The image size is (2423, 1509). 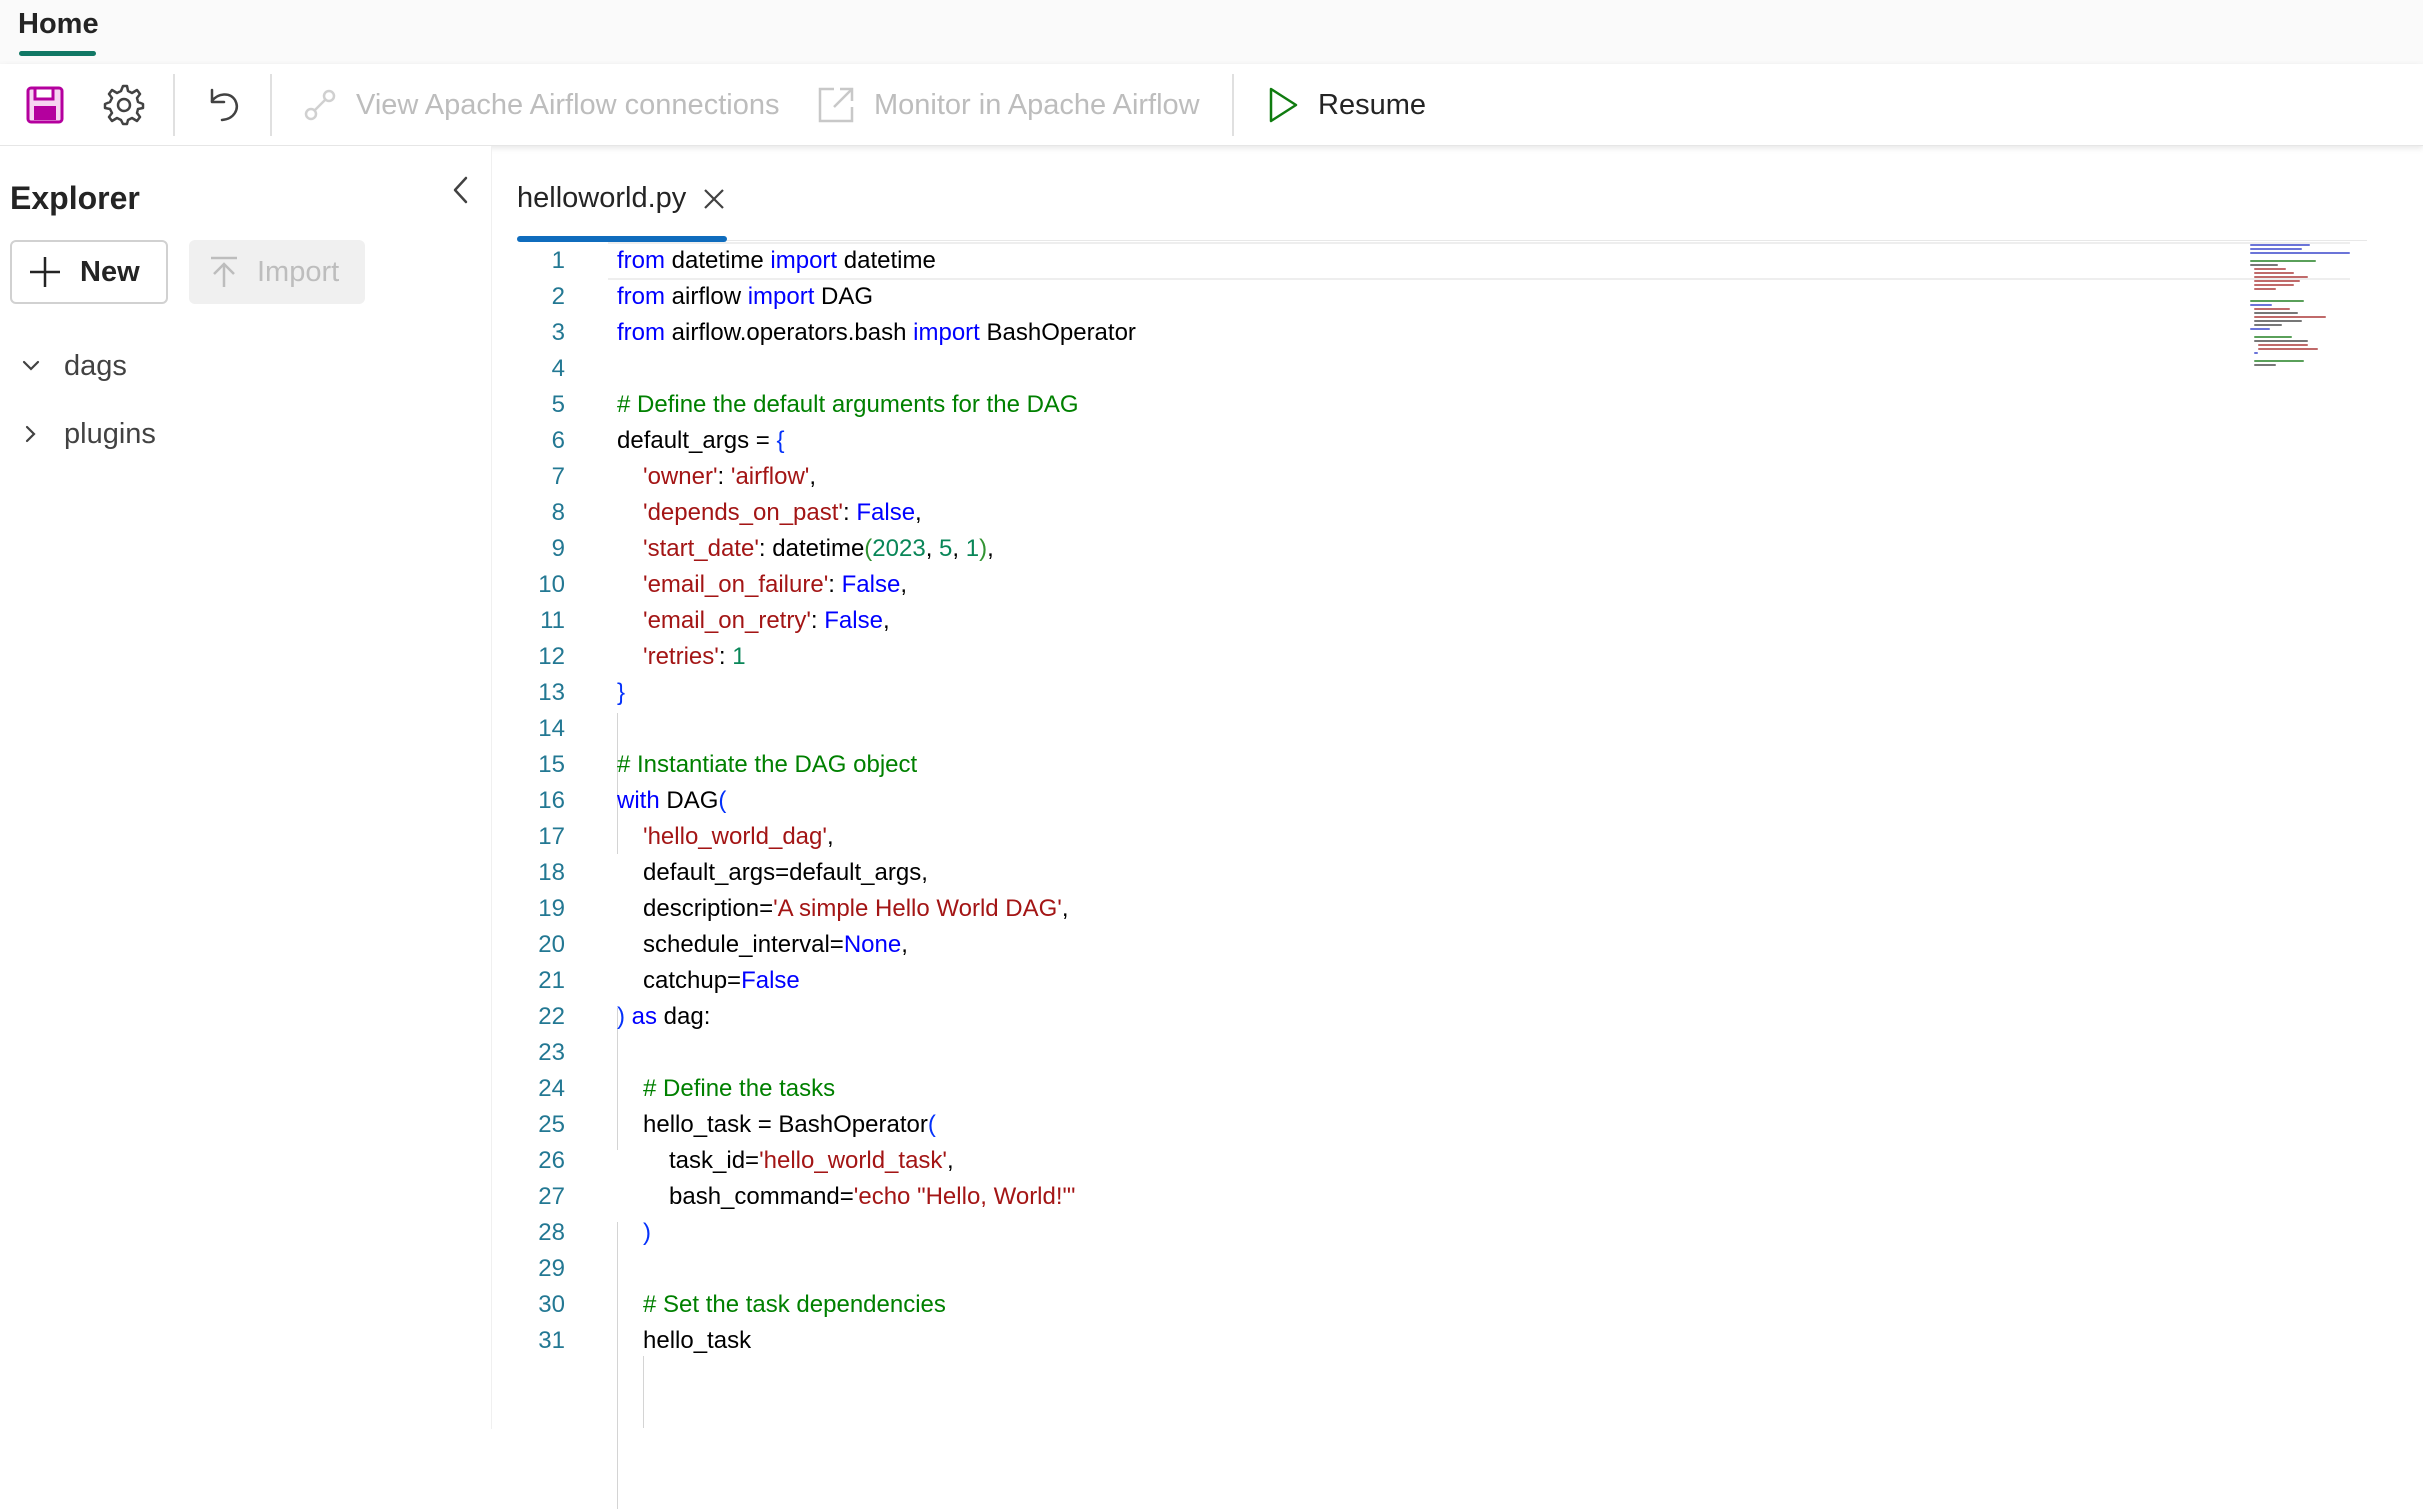 I want to click on code-line: 24 # Define the tasks, so click(x=1420, y=1089).